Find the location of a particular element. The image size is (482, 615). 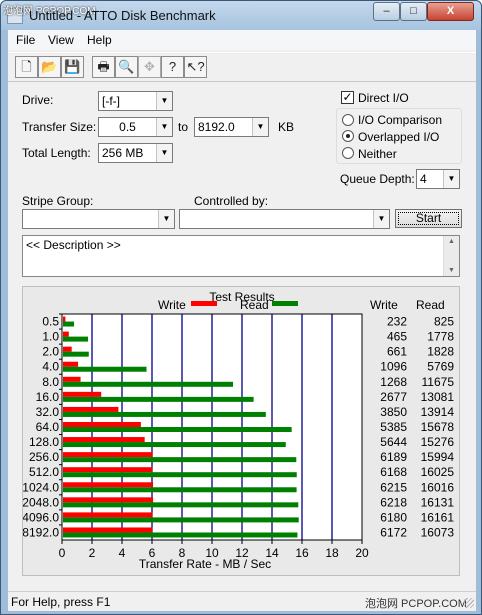

x-axis-label: Transfer Rate - MB / Sec is located at coordinates (205, 564).